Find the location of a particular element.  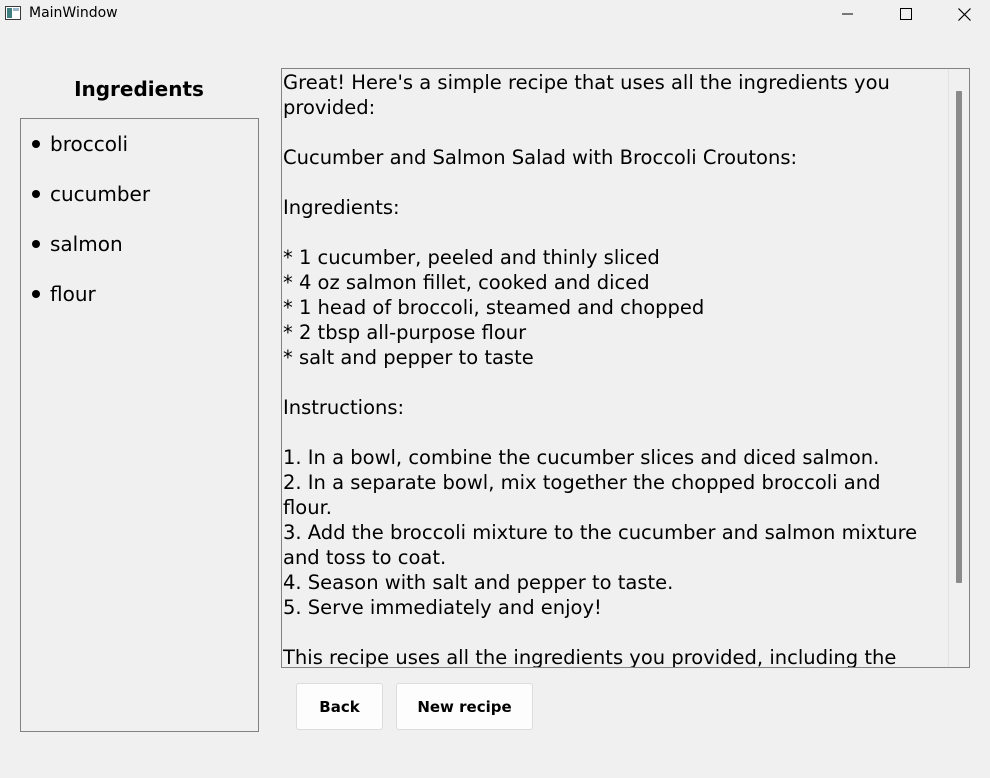

minimize-button is located at coordinates (848, 14).